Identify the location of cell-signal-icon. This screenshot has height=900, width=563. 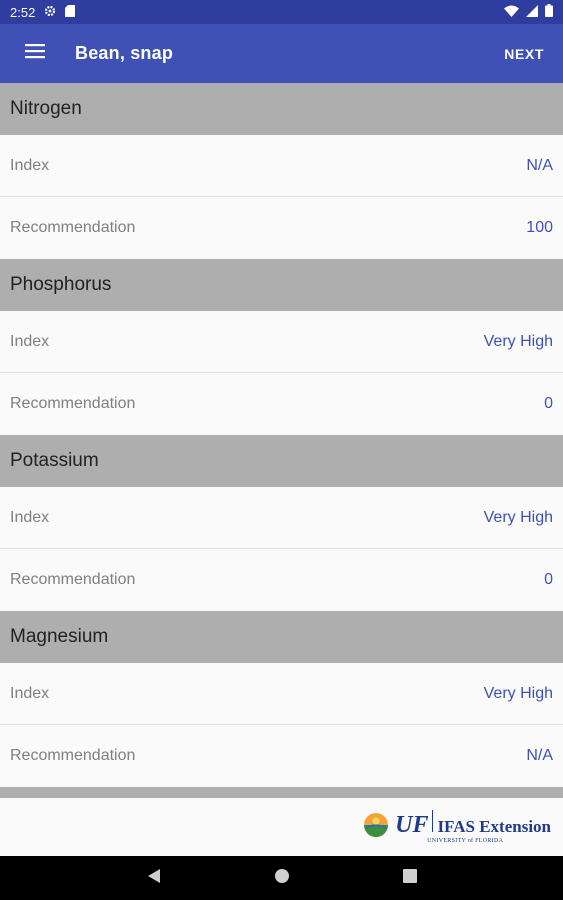
(532, 12).